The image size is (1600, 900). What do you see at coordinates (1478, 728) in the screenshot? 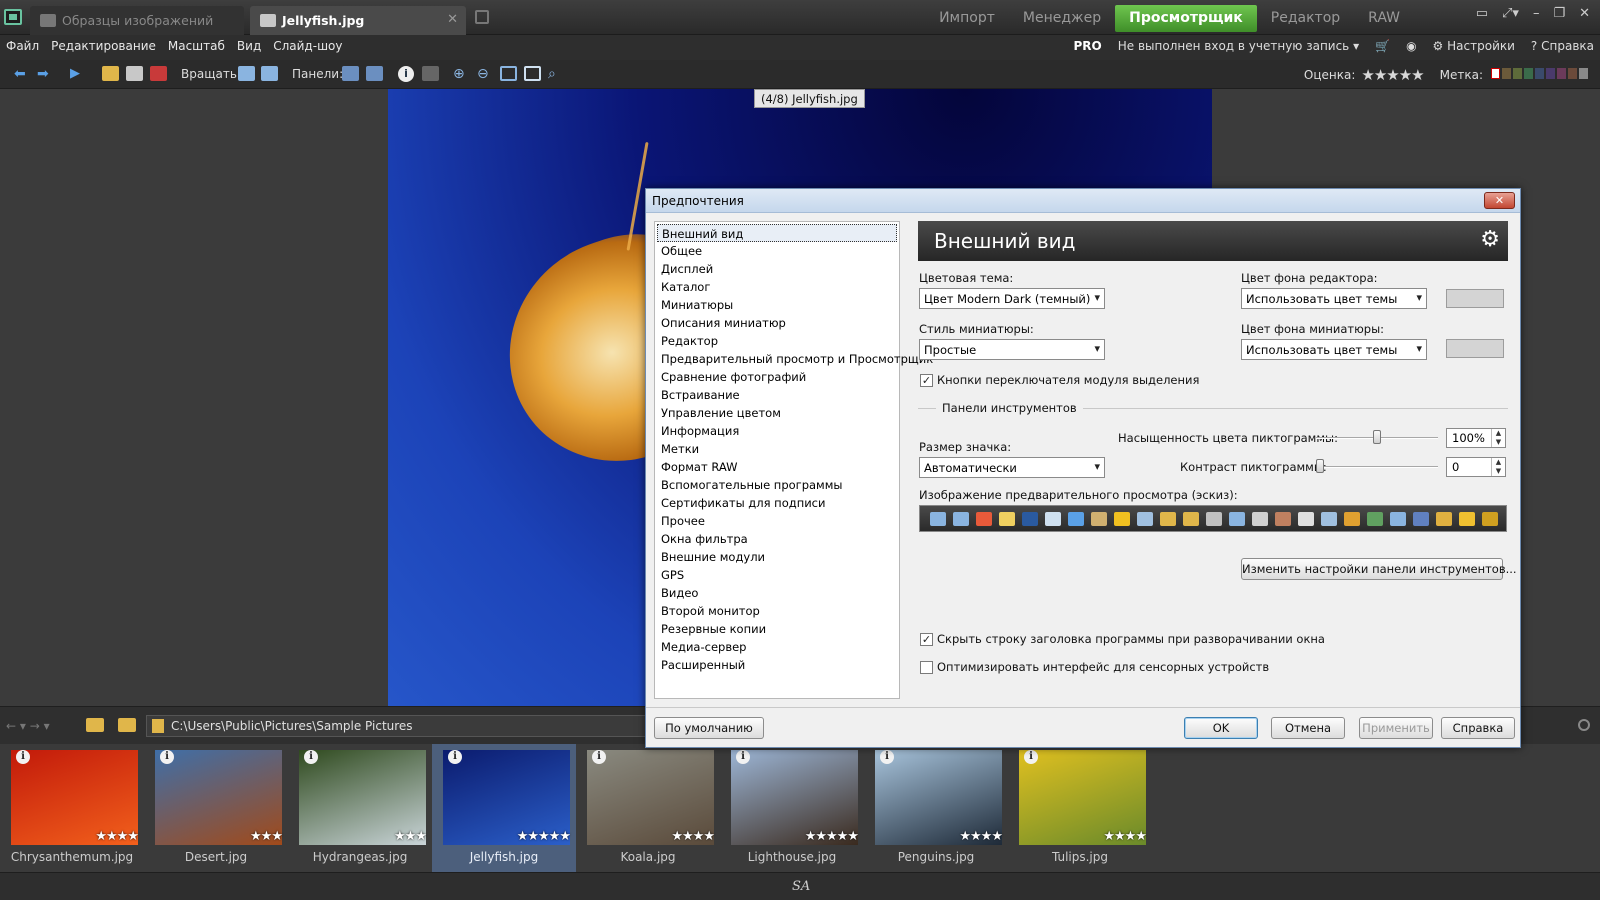
I see `dialog-help-button: Справка` at bounding box center [1478, 728].